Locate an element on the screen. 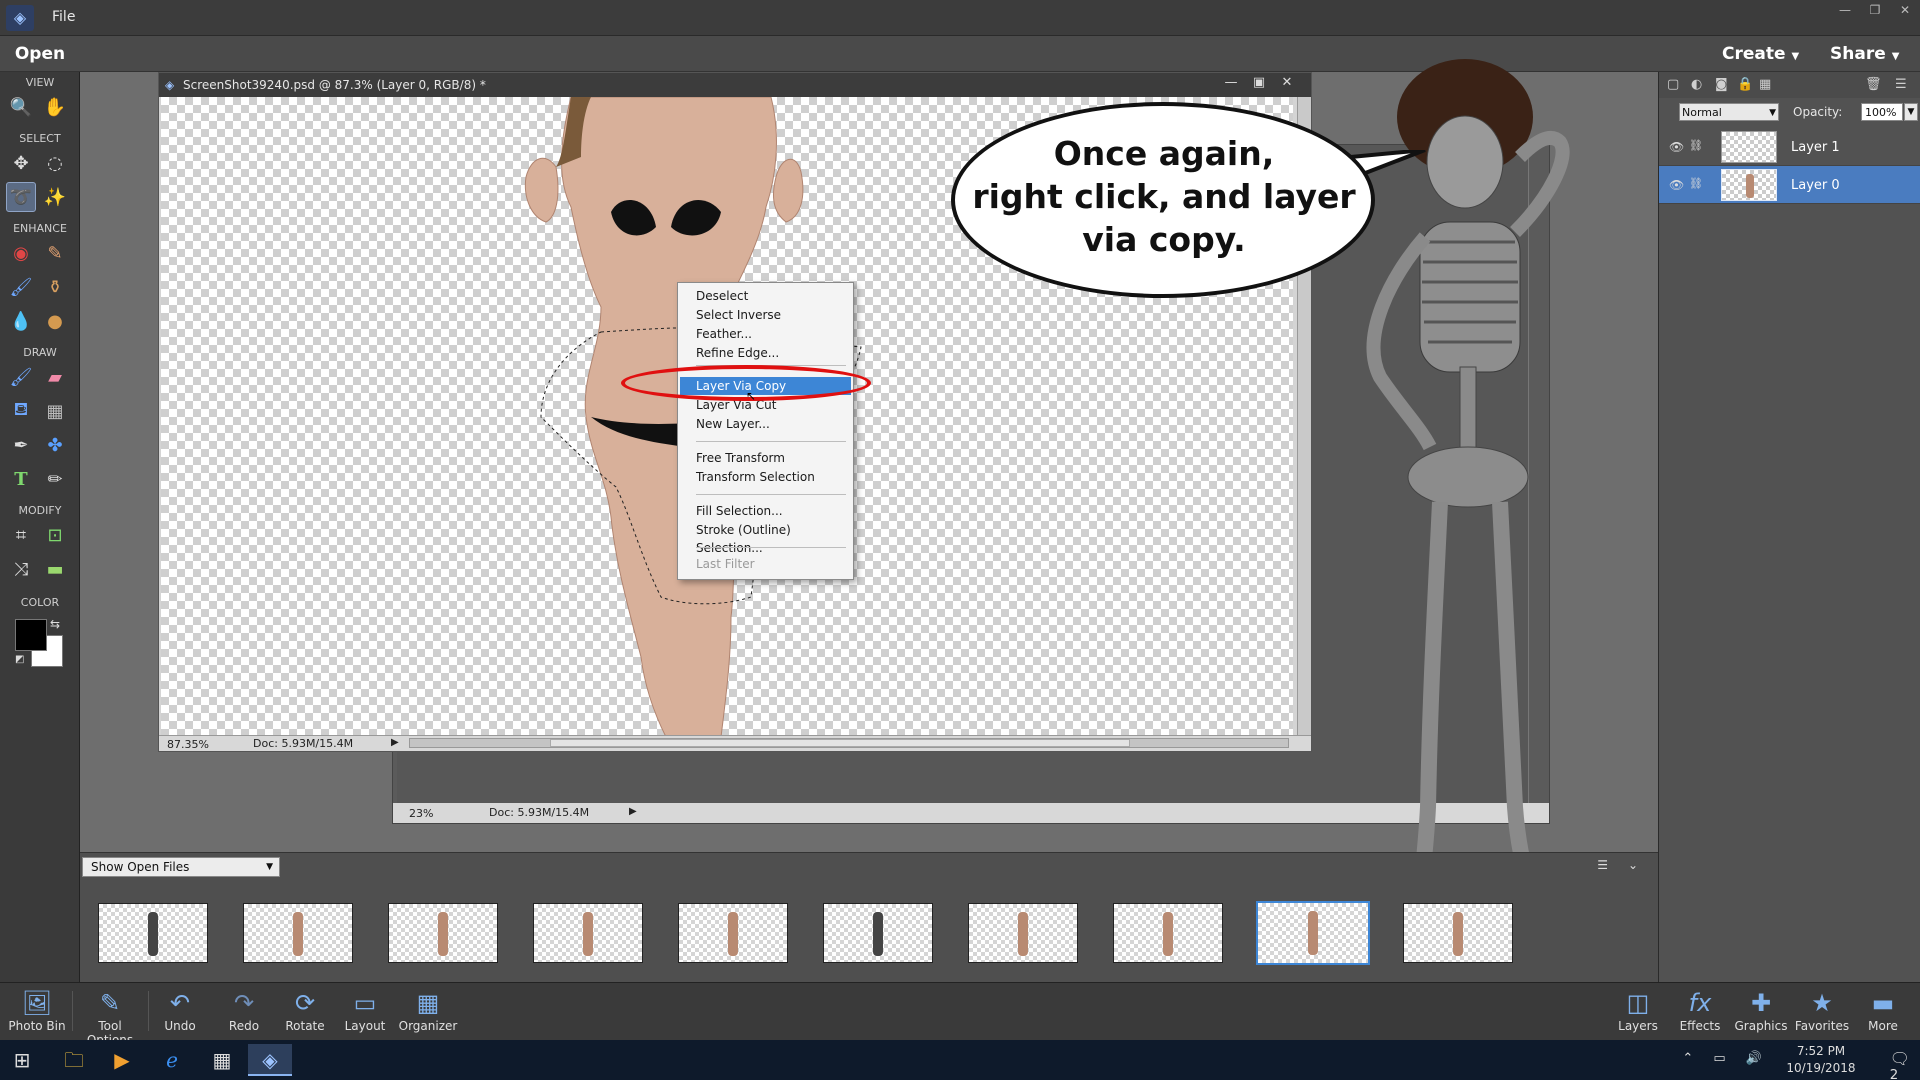 This screenshot has width=1920, height=1080. organizer-button: ▦ Organizer is located at coordinates (428, 1010).